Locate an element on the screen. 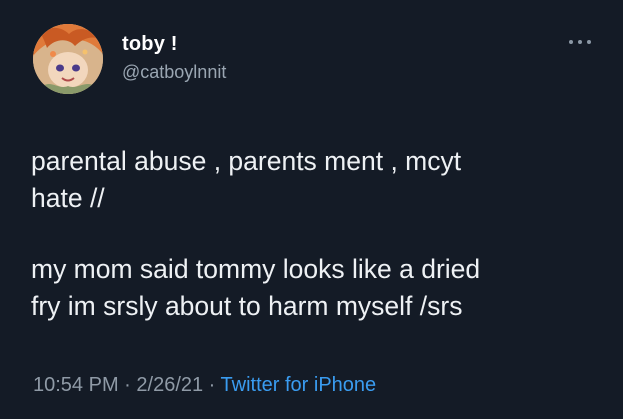  more-options-icon is located at coordinates (583, 41).